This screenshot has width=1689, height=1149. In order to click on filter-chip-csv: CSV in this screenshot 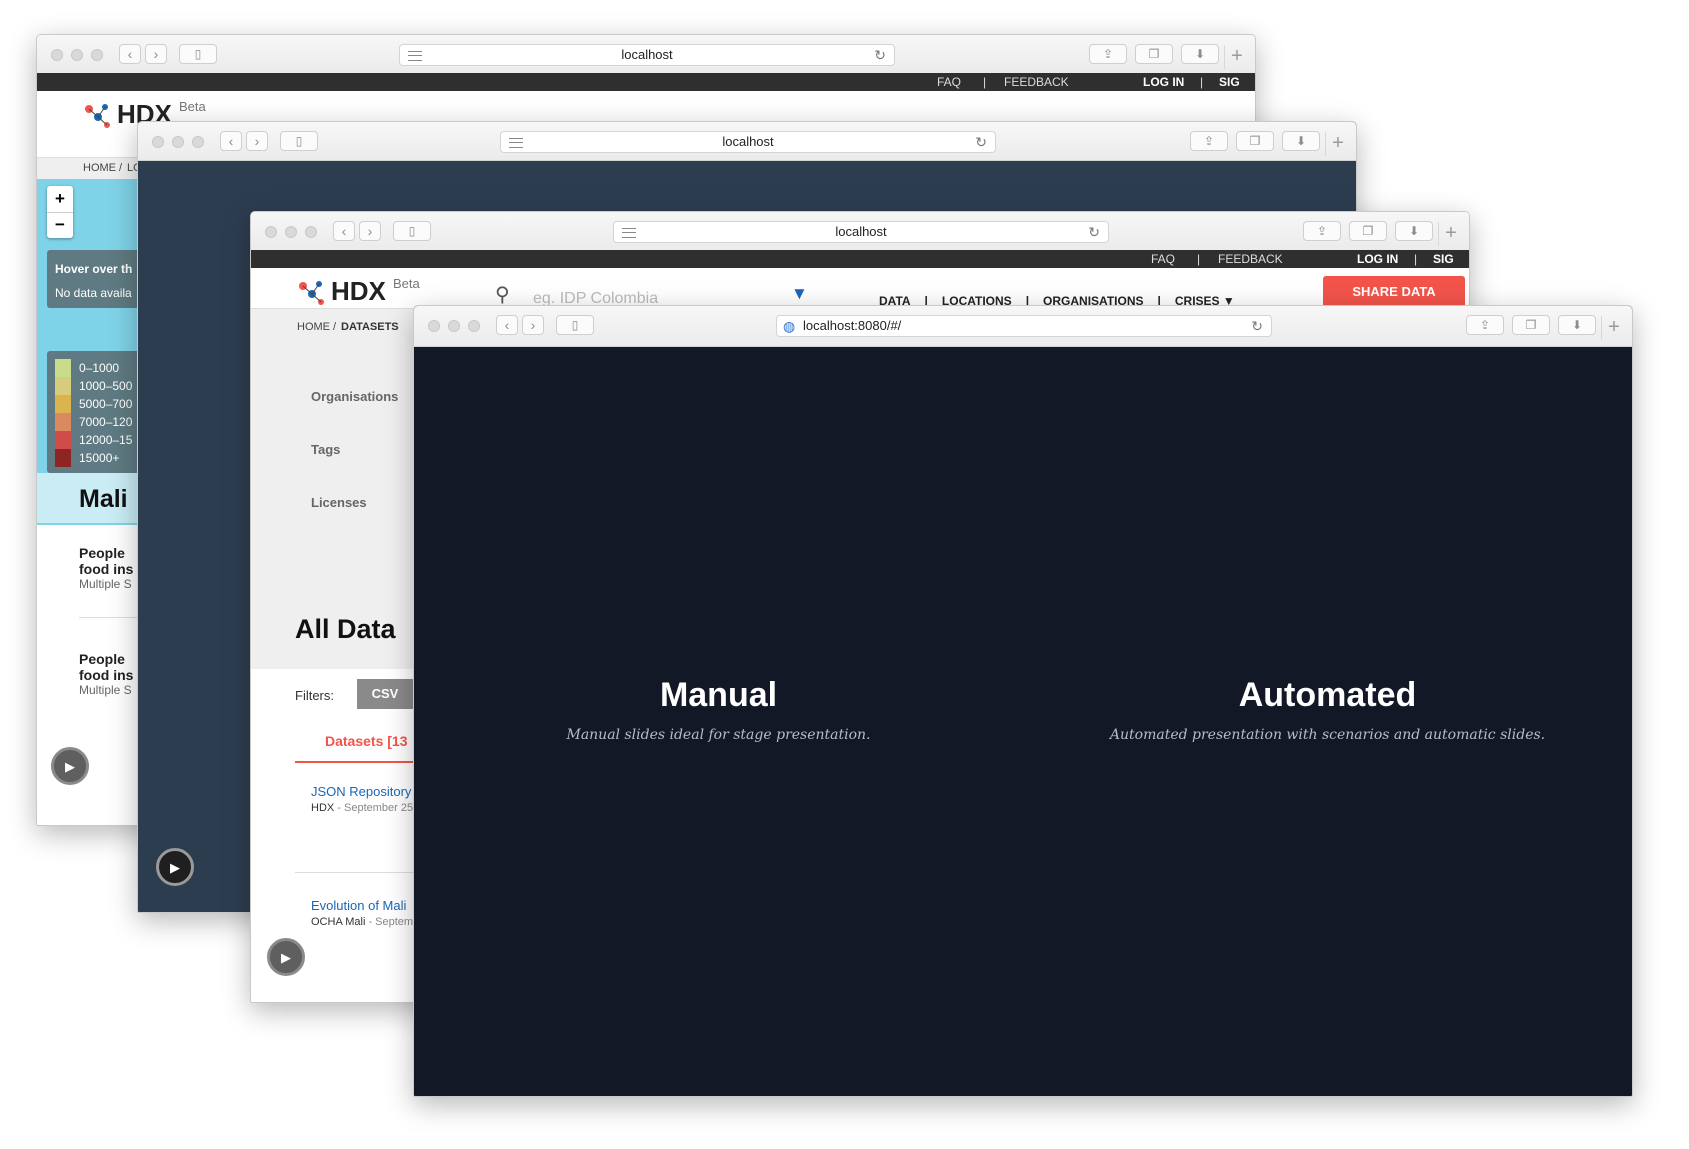, I will do `click(385, 694)`.